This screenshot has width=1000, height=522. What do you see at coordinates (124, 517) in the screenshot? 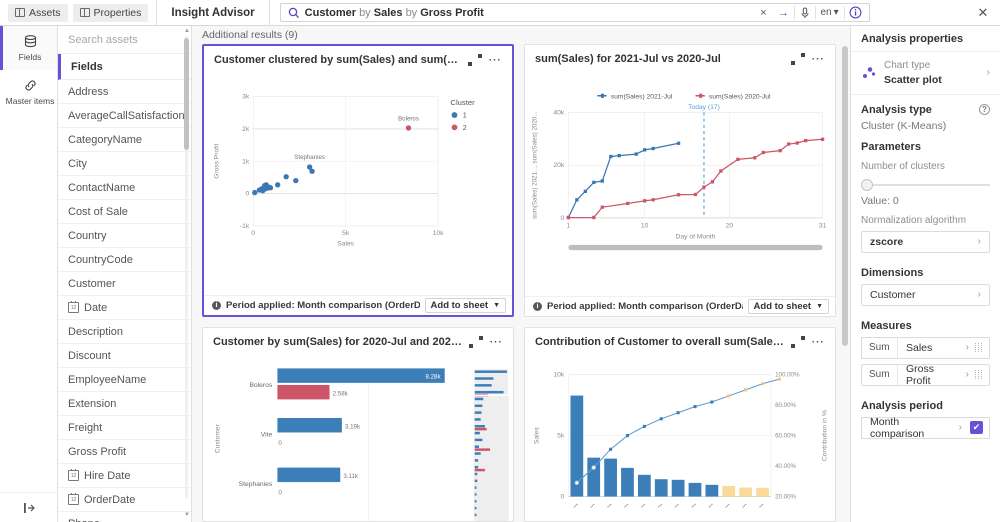
I see `field-item: Phone` at bounding box center [124, 517].